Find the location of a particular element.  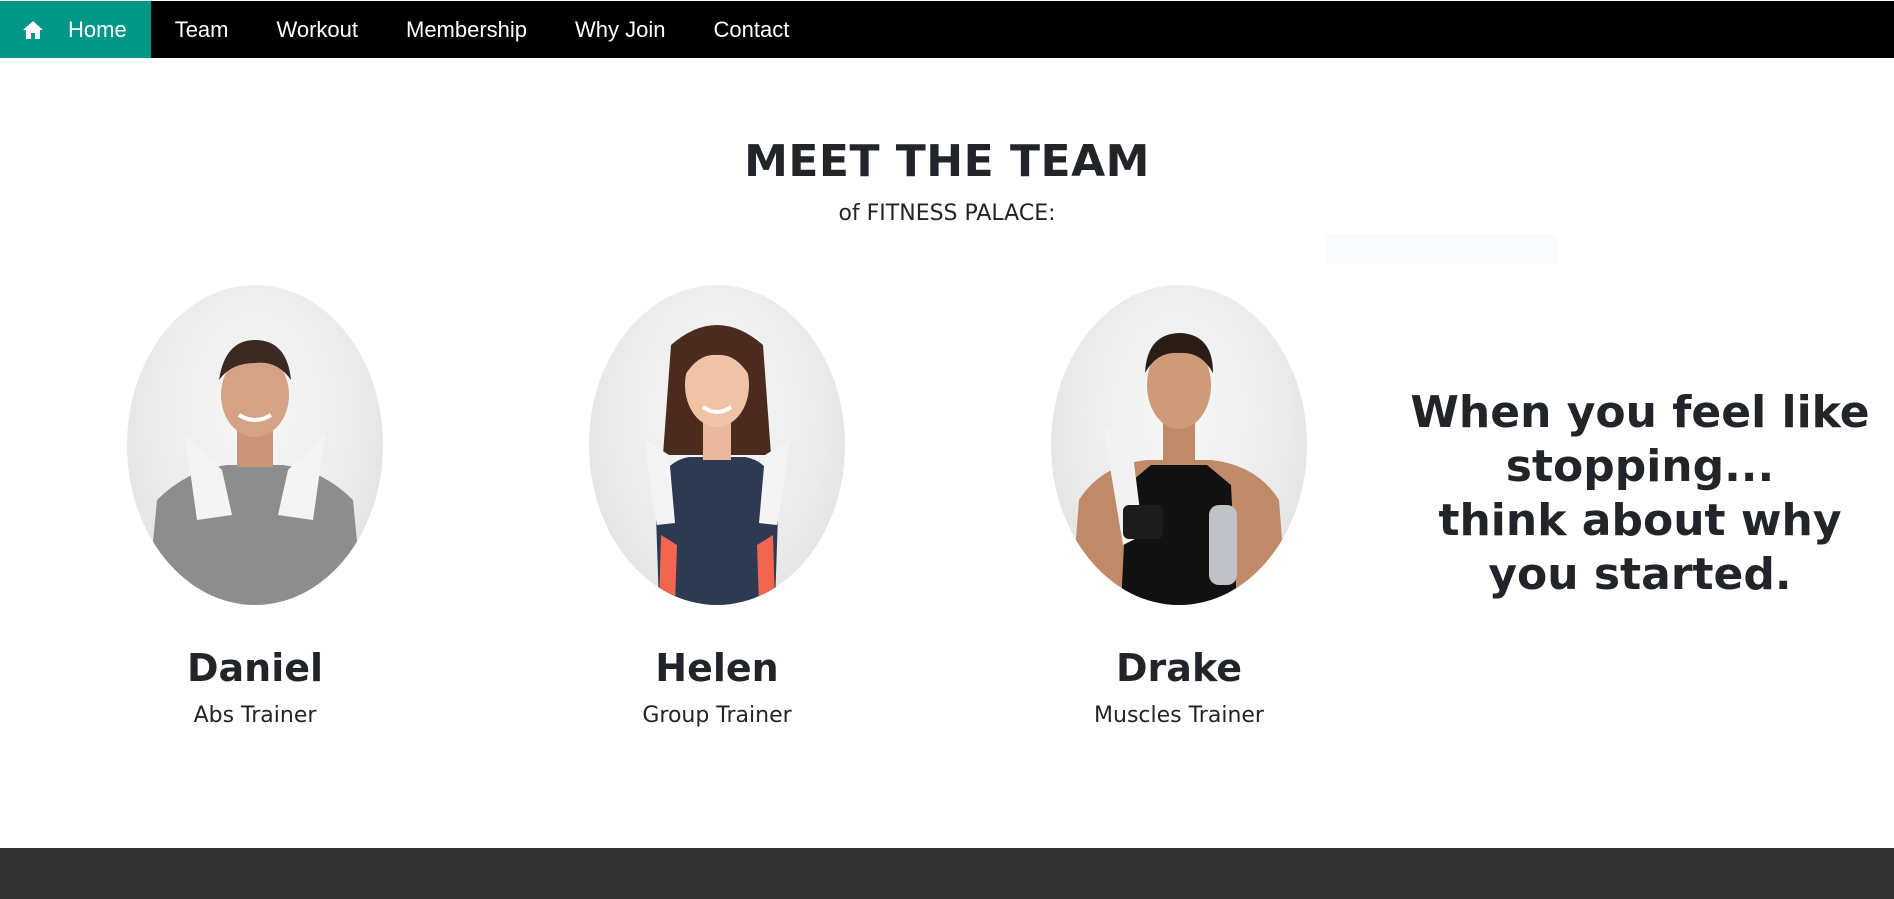

nav-workout-label: Workout is located at coordinates (317, 29).